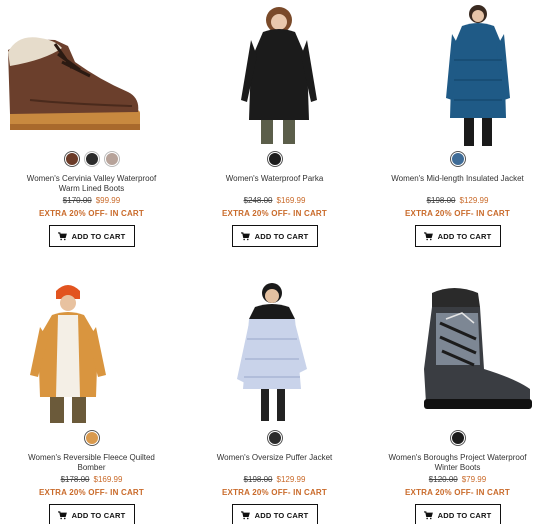 This screenshot has height=524, width=550. Describe the element at coordinates (457, 184) in the screenshot. I see `product-name: Women's Mid-length Insulated Jacket` at that location.